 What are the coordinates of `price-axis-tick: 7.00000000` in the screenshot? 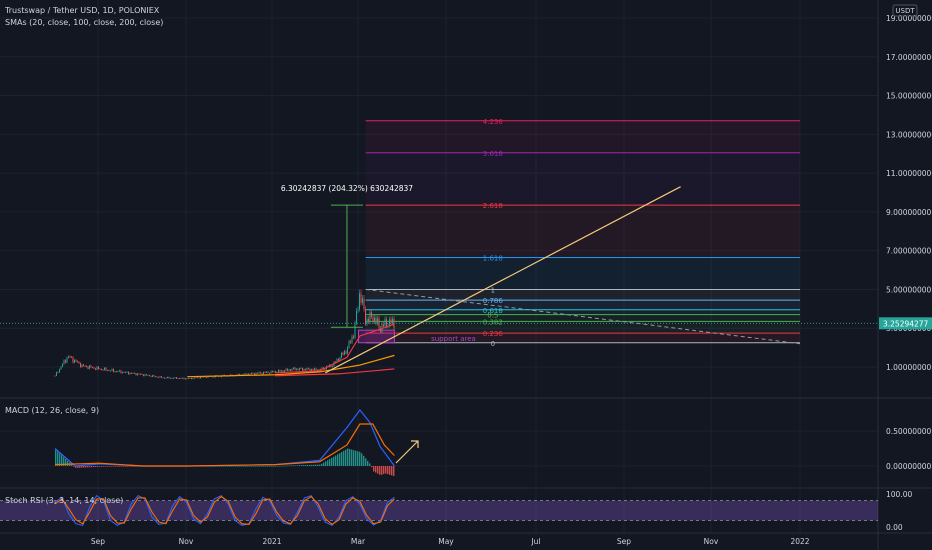 It's located at (909, 251).